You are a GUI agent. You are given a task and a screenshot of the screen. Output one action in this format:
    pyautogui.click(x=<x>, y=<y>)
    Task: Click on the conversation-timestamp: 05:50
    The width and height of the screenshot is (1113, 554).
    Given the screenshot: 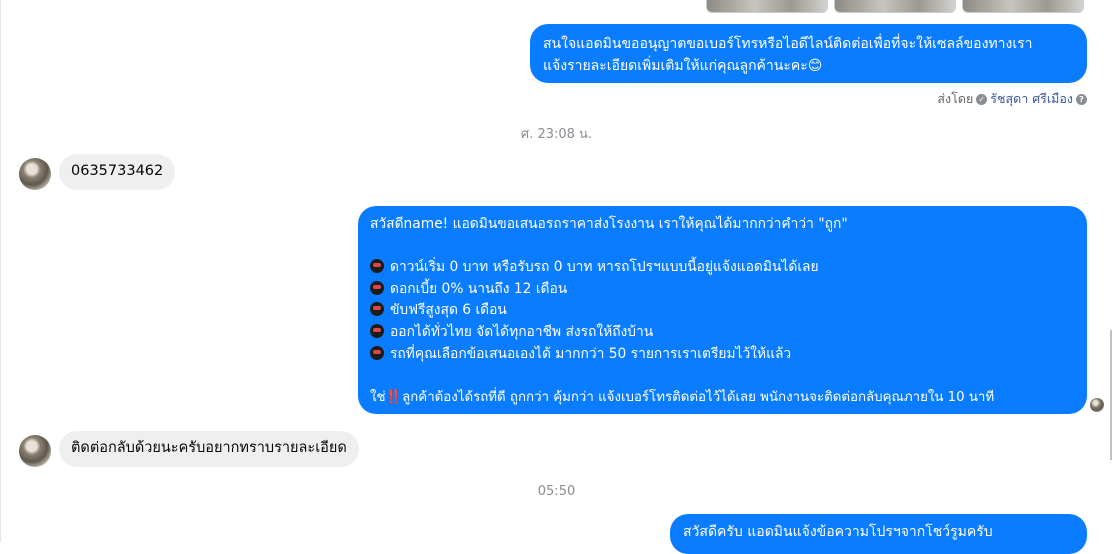 What is the action you would take?
    pyautogui.click(x=556, y=491)
    